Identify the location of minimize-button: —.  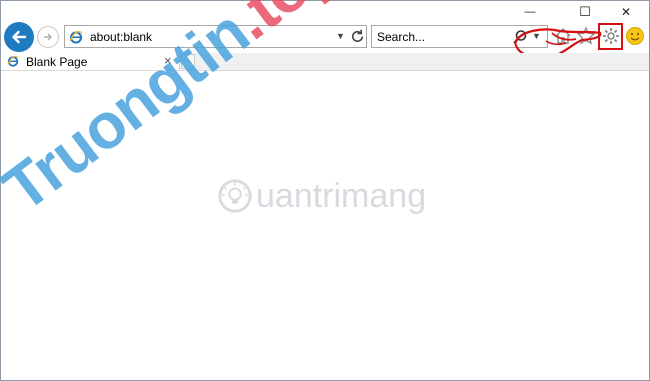
(530, 12).